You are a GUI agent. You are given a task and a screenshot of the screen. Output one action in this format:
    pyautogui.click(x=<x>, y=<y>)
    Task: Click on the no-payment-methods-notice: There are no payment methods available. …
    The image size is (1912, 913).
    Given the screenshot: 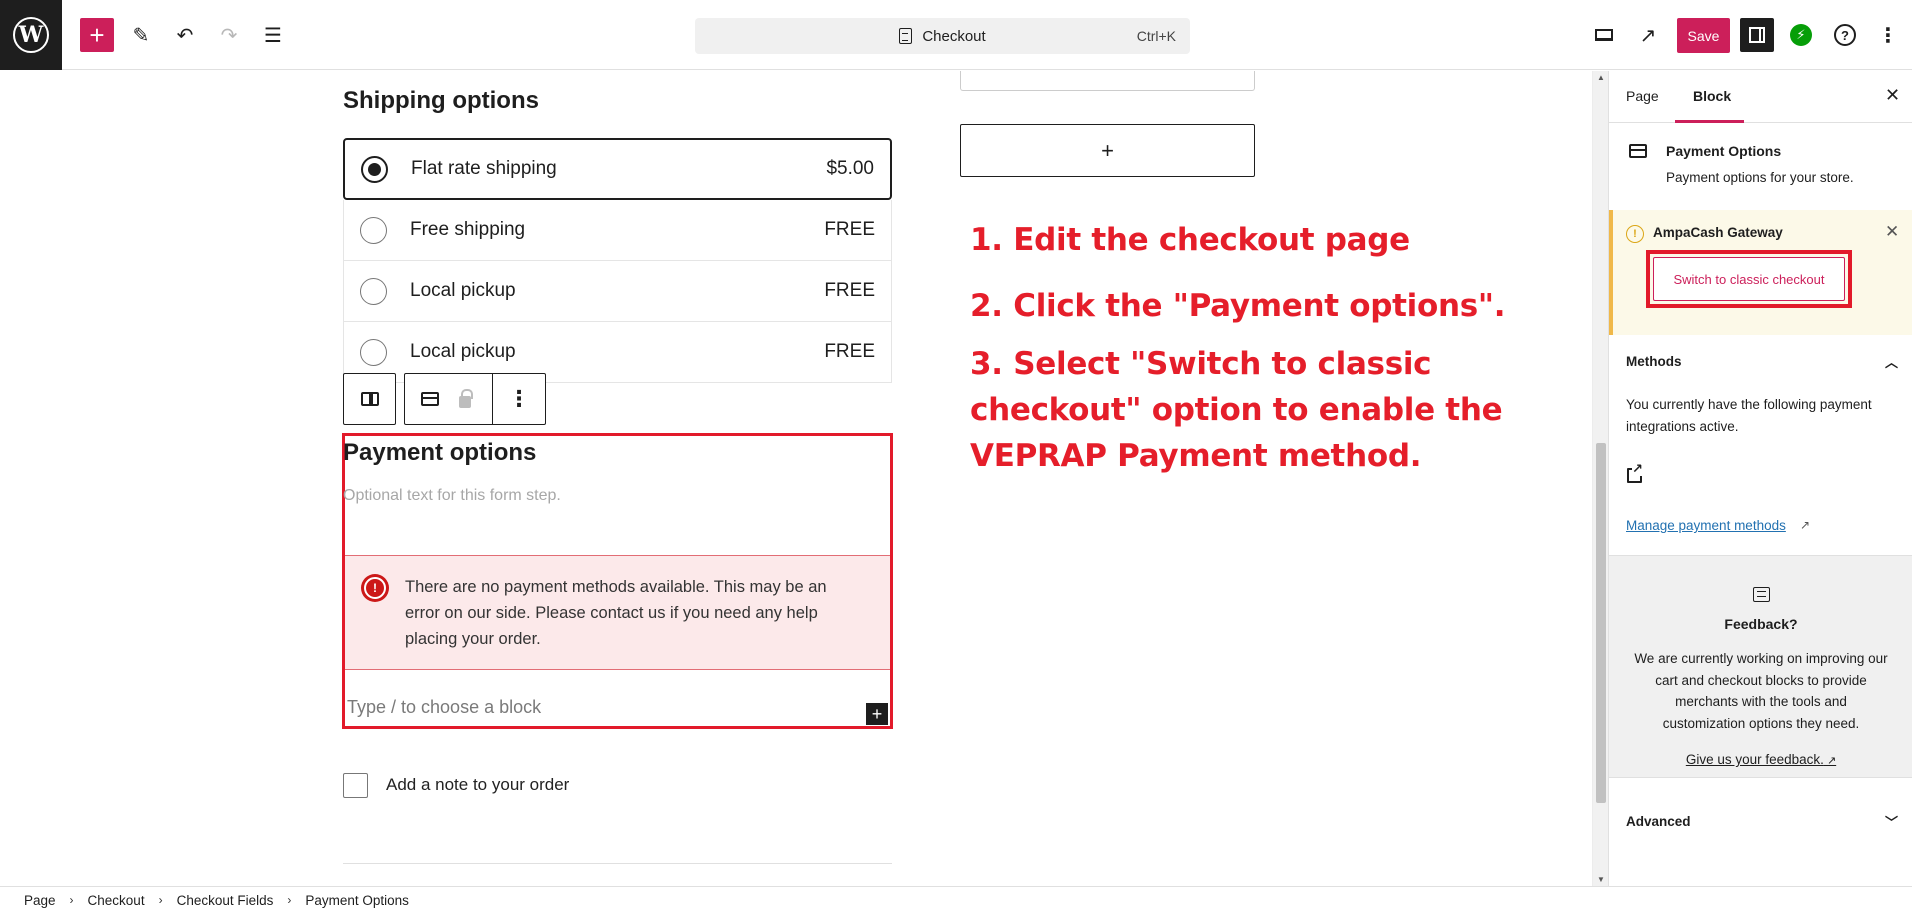 What is the action you would take?
    pyautogui.click(x=617, y=612)
    